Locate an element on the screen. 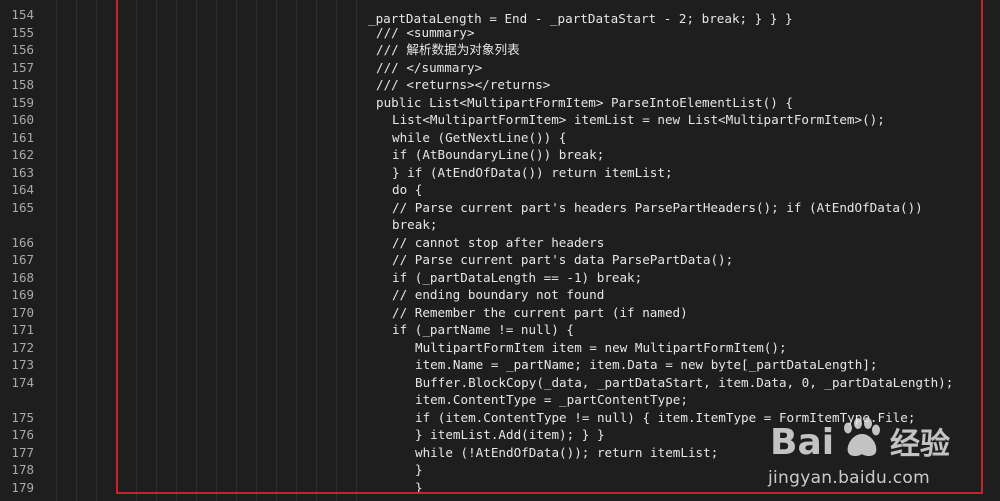 Image resolution: width=1000 pixels, height=501 pixels. code-line: 179} is located at coordinates (500, 488).